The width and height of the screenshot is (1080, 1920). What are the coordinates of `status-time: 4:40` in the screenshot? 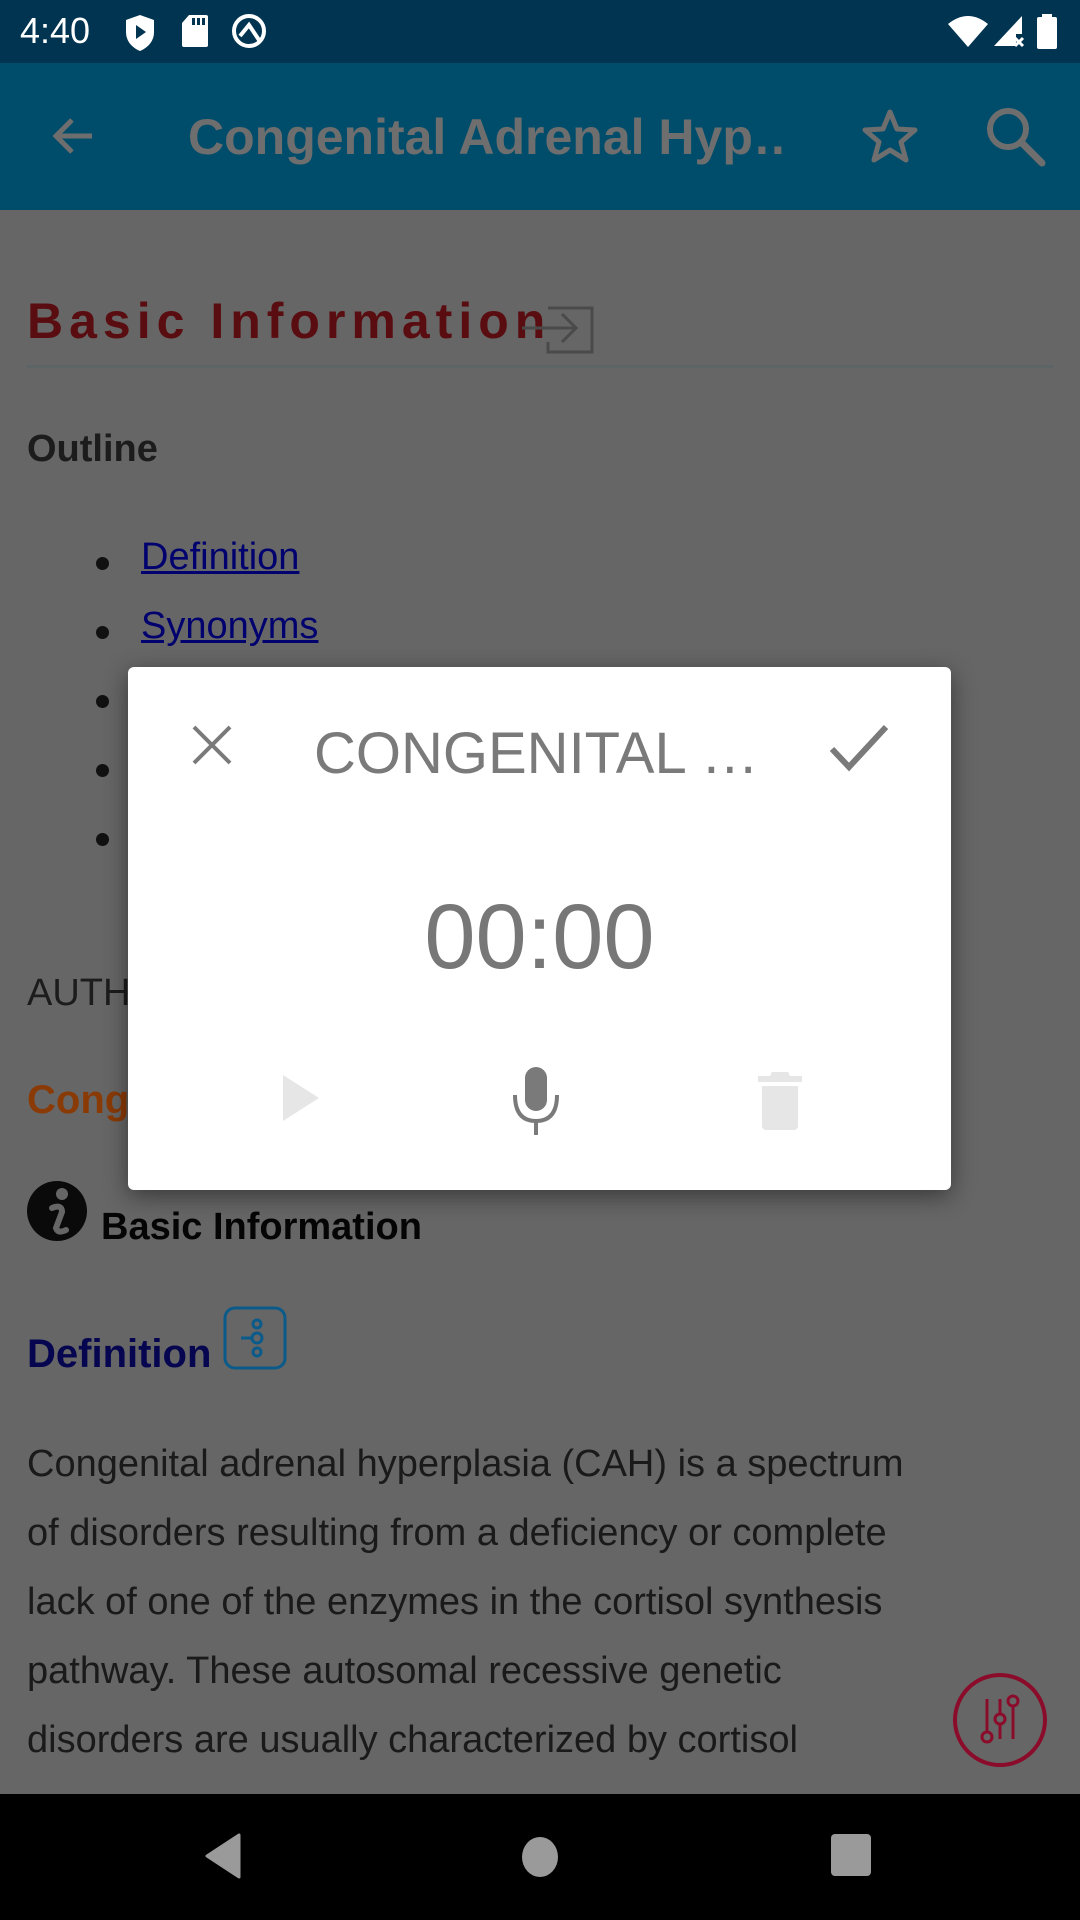 It's located at (55, 30).